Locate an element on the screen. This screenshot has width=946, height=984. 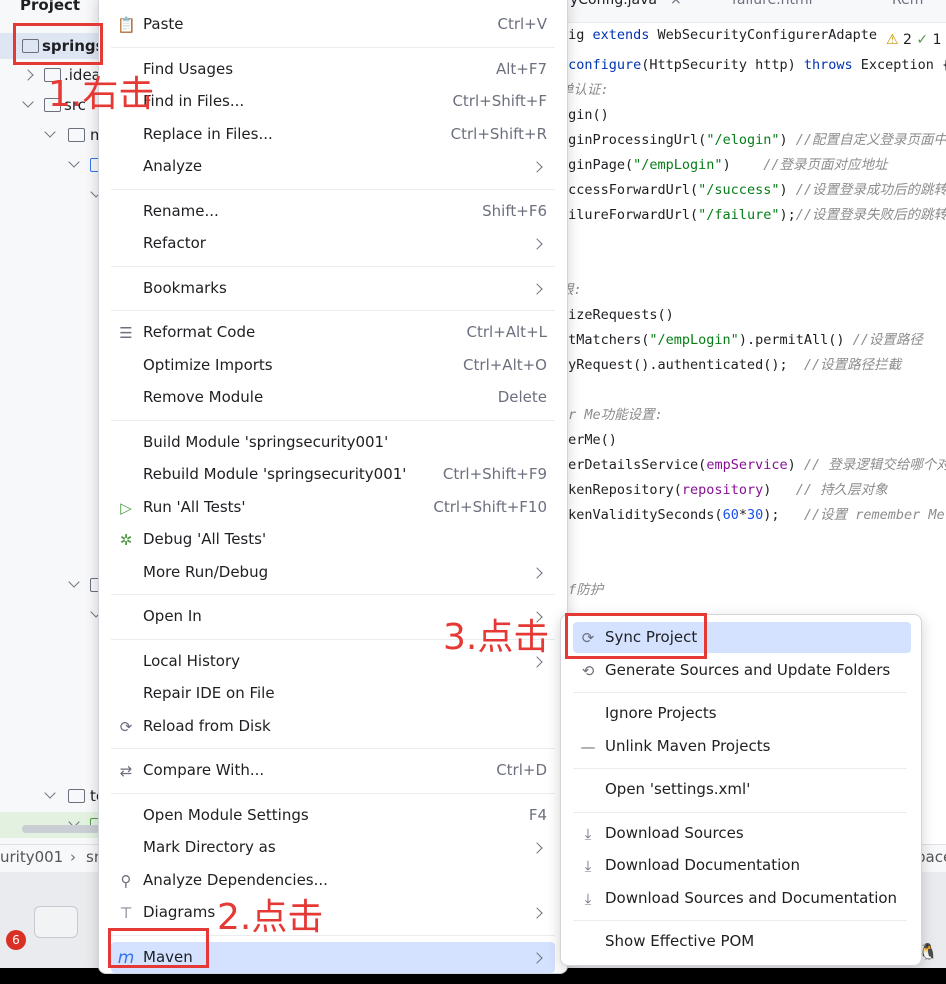
check-icon: ✓ is located at coordinates (922, 40).